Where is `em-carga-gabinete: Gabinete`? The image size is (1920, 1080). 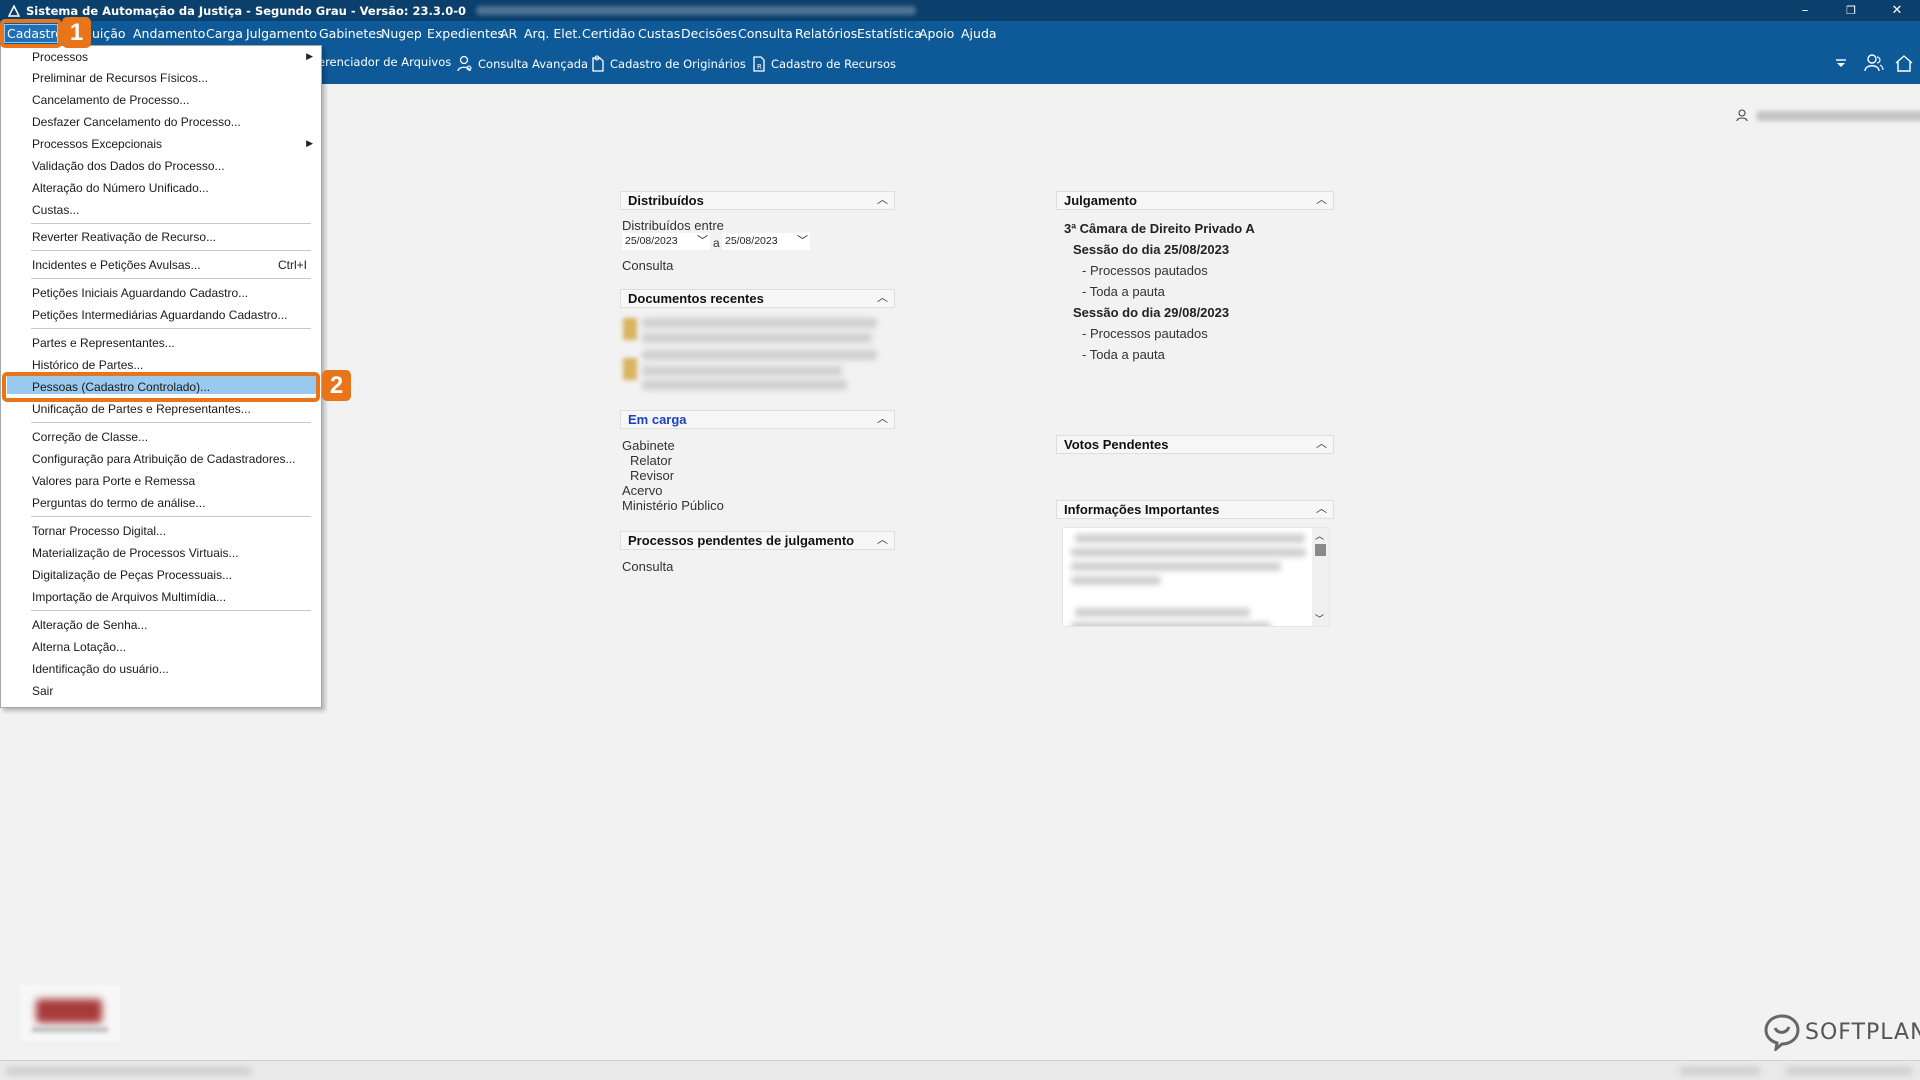
em-carga-gabinete: Gabinete is located at coordinates (648, 445).